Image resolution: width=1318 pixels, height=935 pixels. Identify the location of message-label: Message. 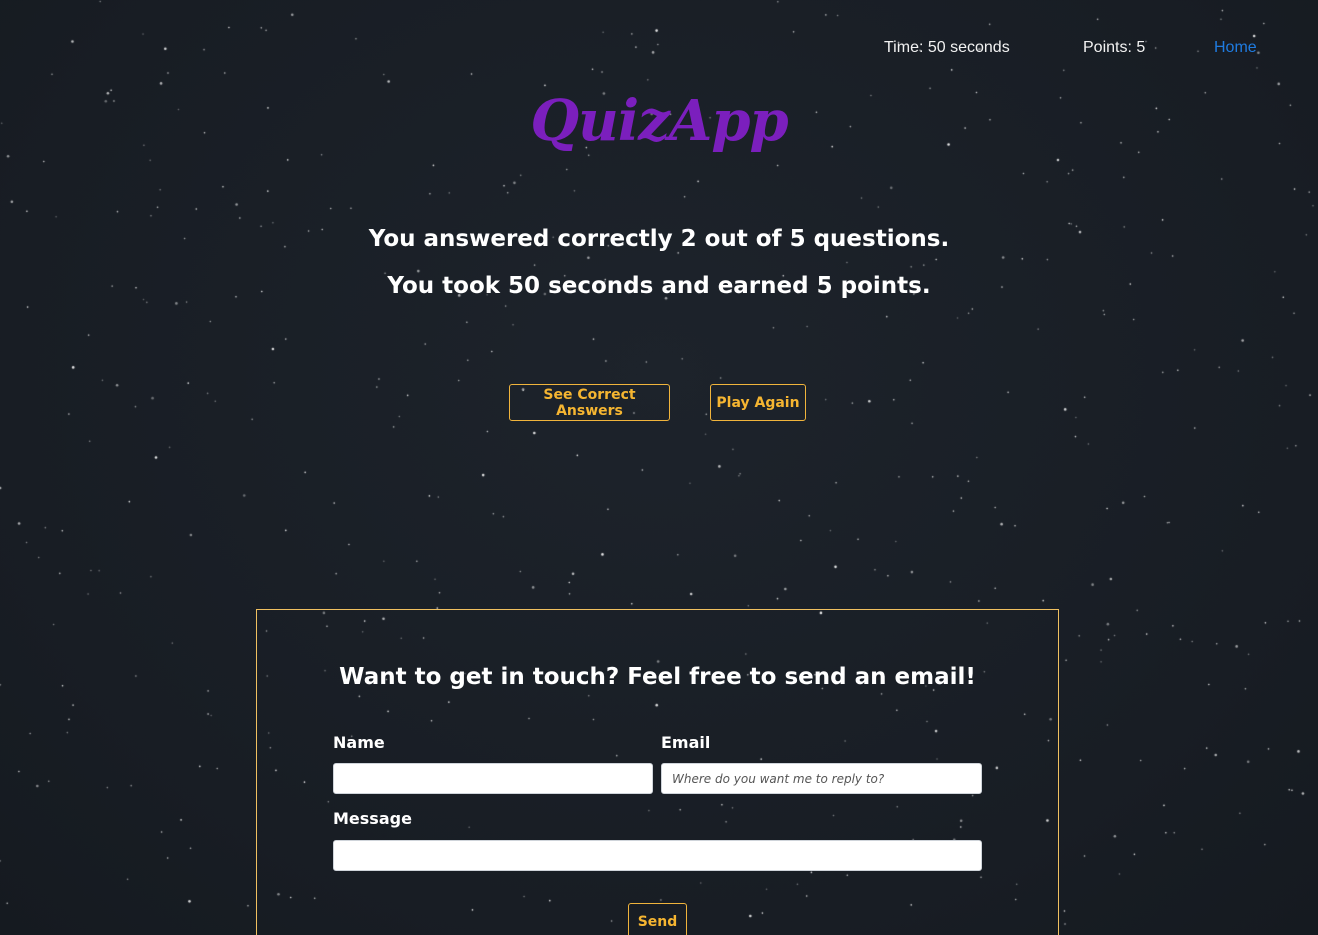
(372, 818).